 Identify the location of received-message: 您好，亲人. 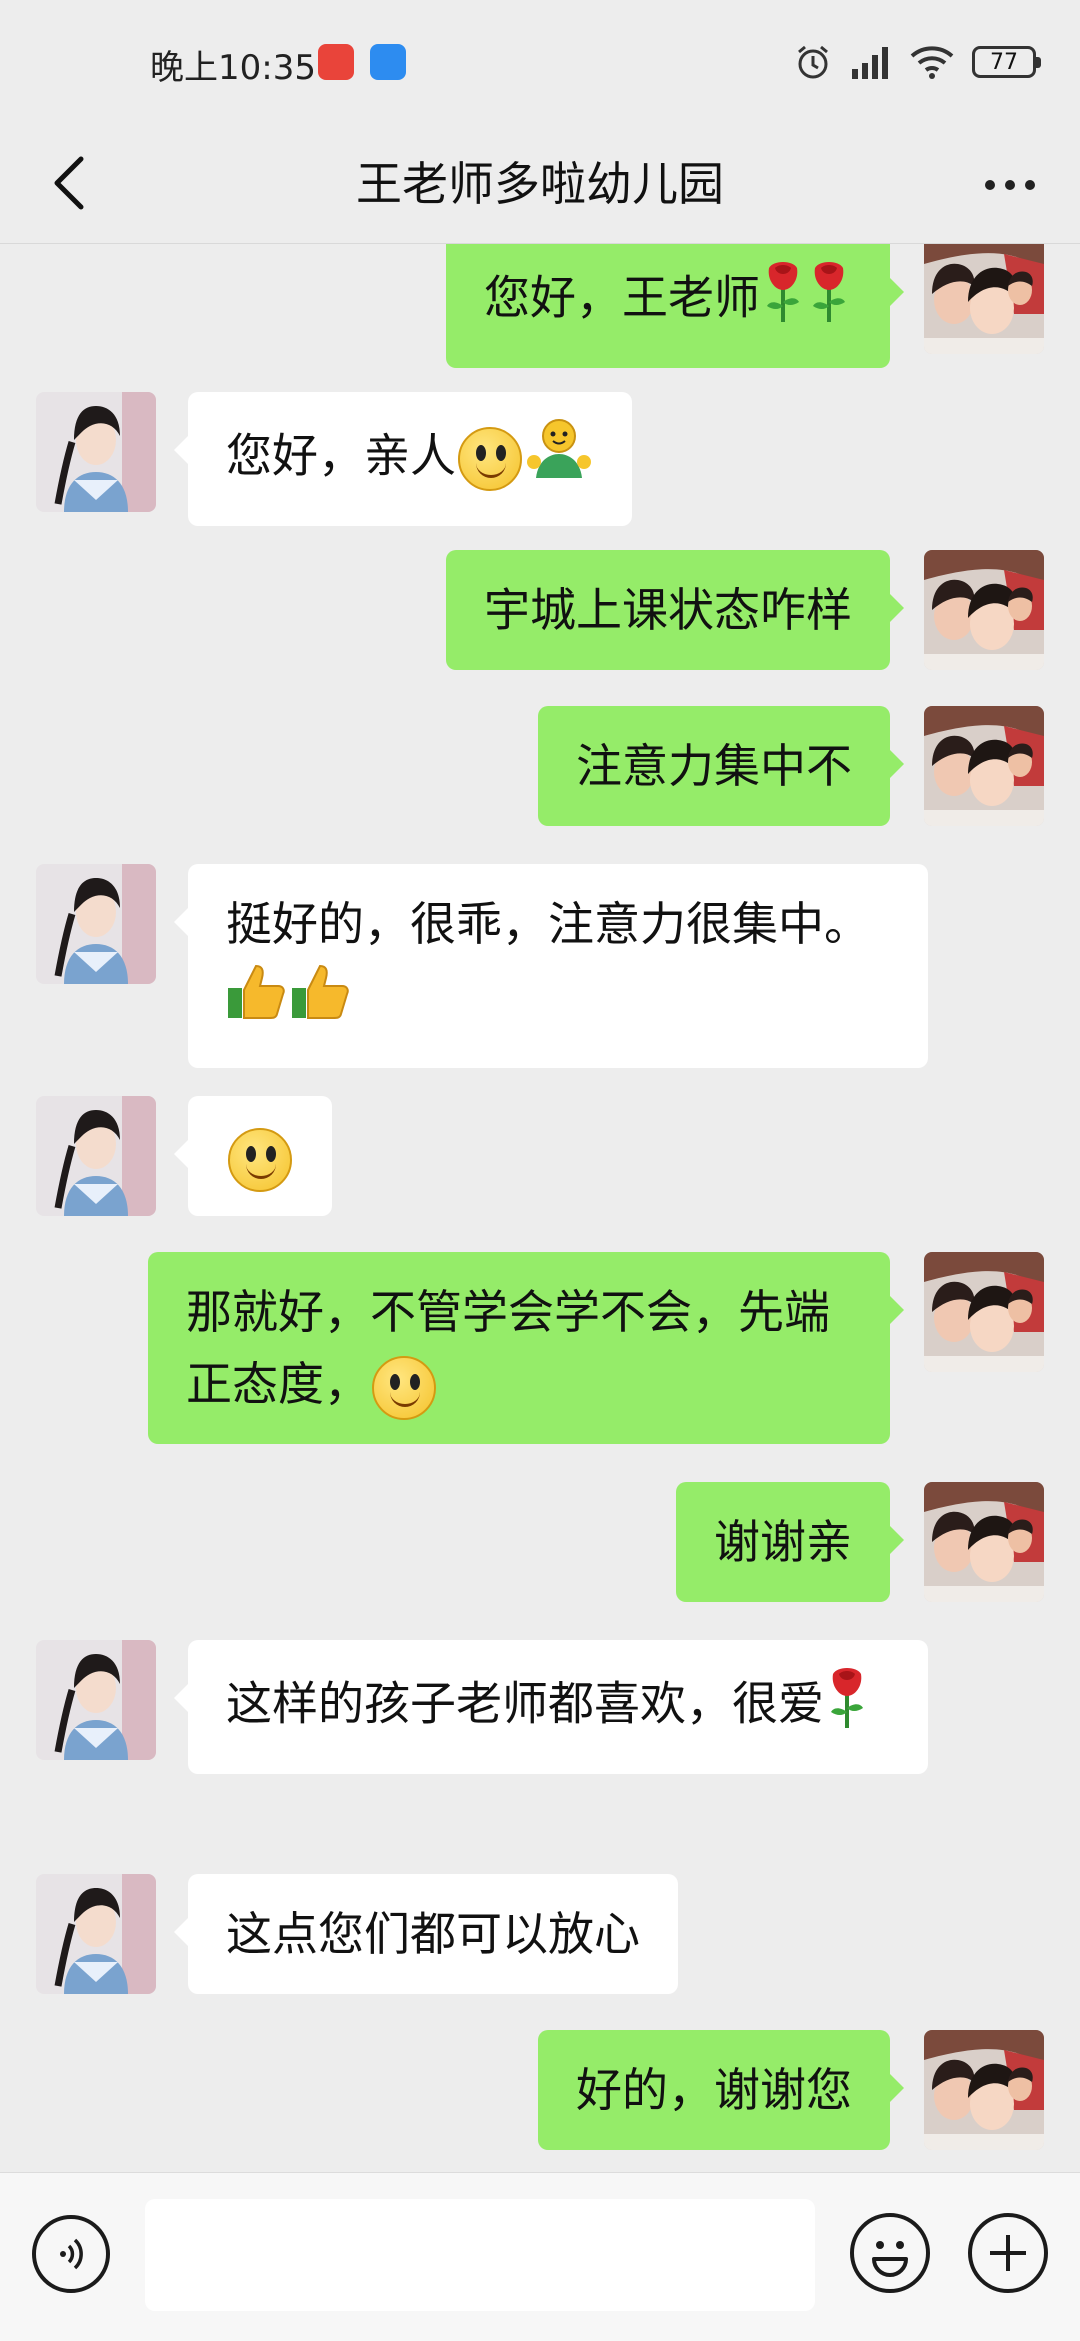
(540, 459).